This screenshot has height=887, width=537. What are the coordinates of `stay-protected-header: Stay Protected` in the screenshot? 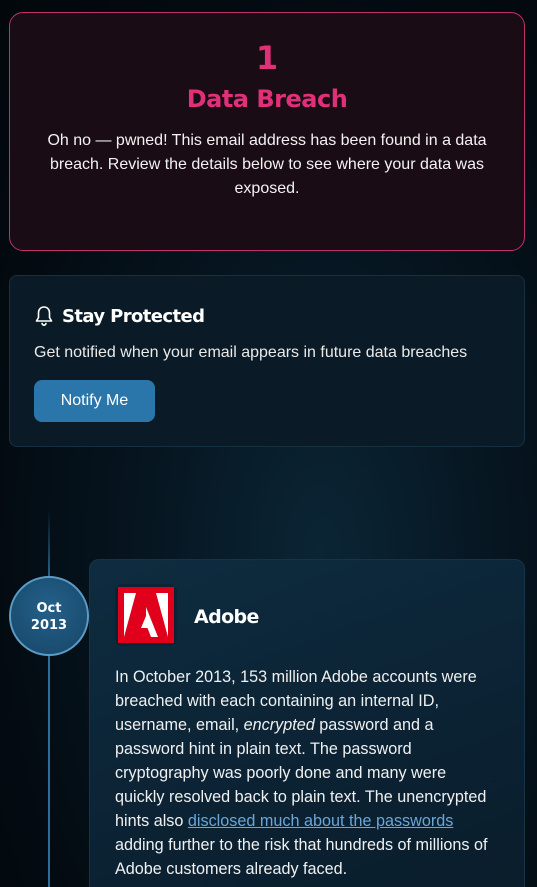 It's located at (119, 316).